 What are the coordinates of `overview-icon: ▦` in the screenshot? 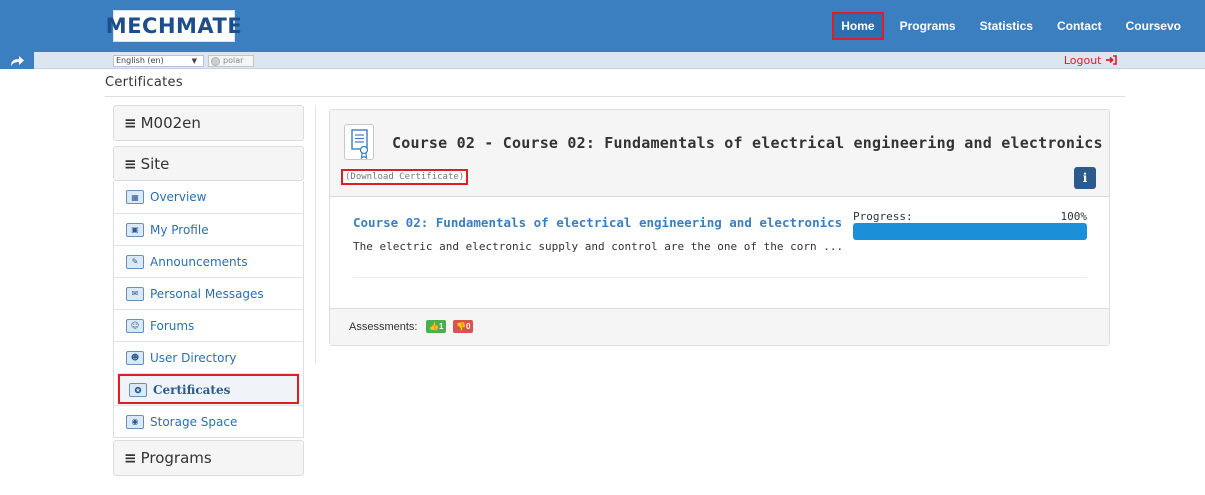 It's located at (135, 197).